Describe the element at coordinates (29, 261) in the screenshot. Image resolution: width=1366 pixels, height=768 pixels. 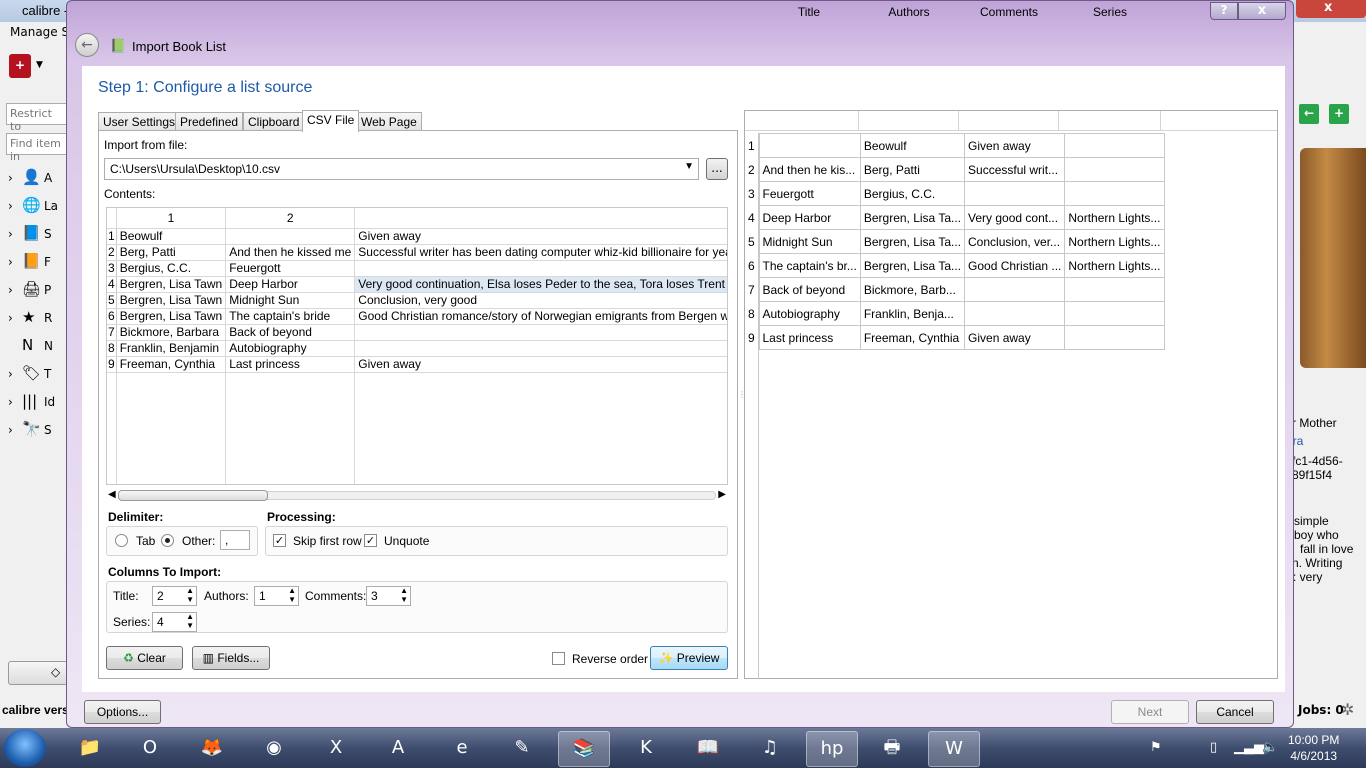
I see `tag-browser-item: › 📙 F` at that location.